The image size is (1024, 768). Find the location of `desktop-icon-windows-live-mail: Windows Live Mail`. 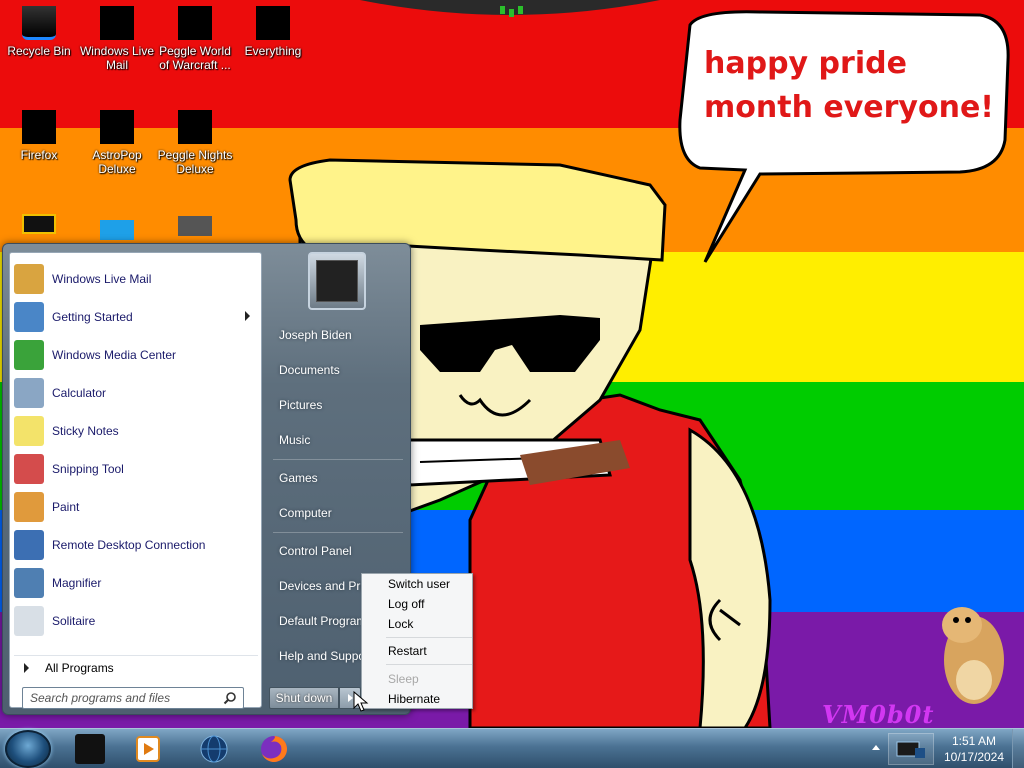

desktop-icon-windows-live-mail: Windows Live Mail is located at coordinates (117, 39).